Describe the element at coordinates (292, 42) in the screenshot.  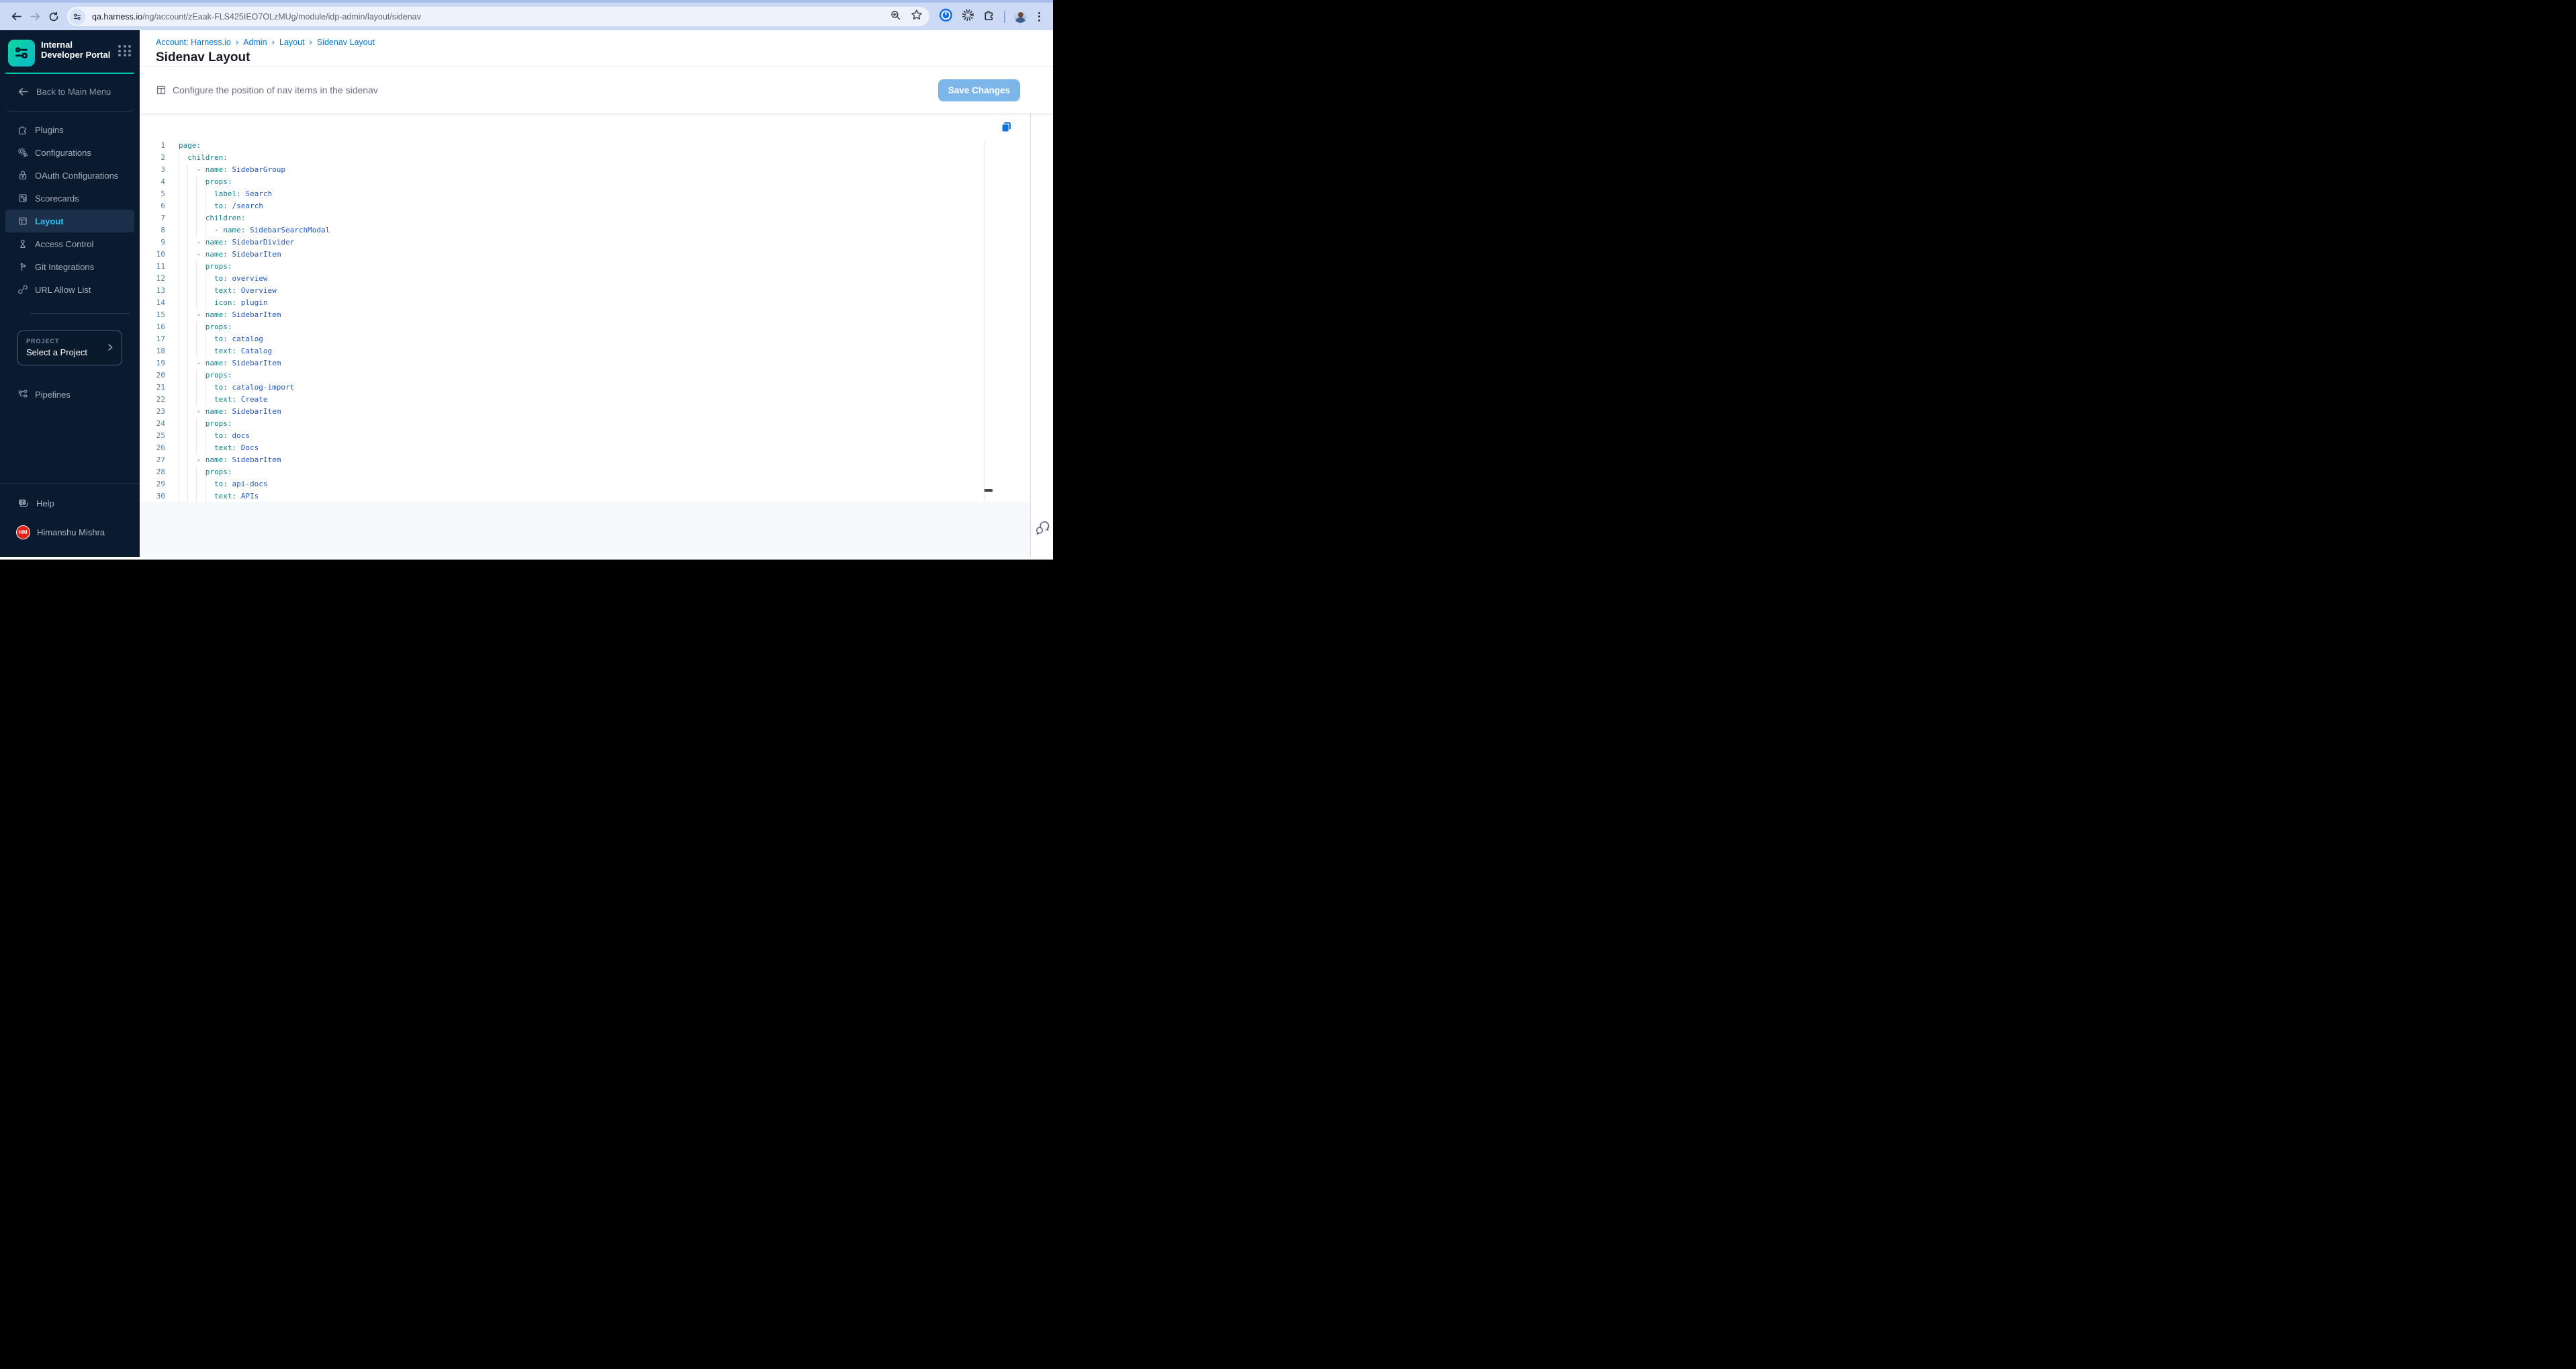
I see `breadcrumb-layout: Layout` at that location.